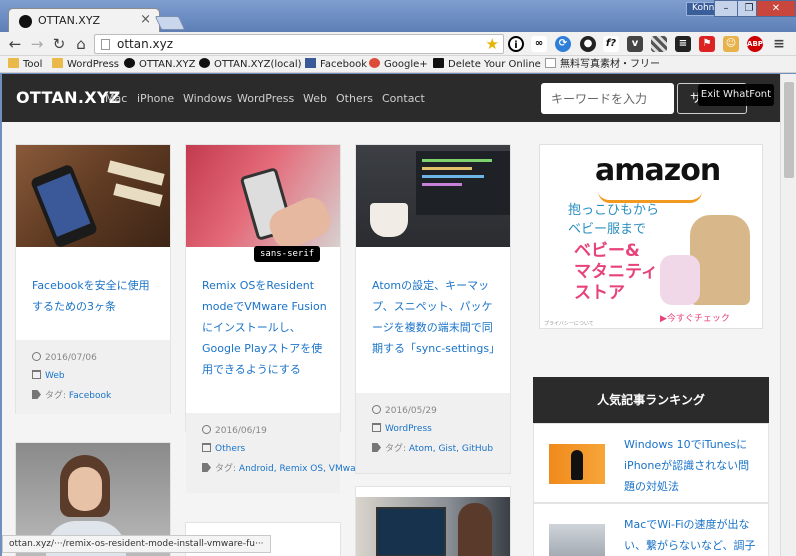 The height and width of the screenshot is (556, 796). What do you see at coordinates (55, 376) in the screenshot?
I see `category-link: Web` at bounding box center [55, 376].